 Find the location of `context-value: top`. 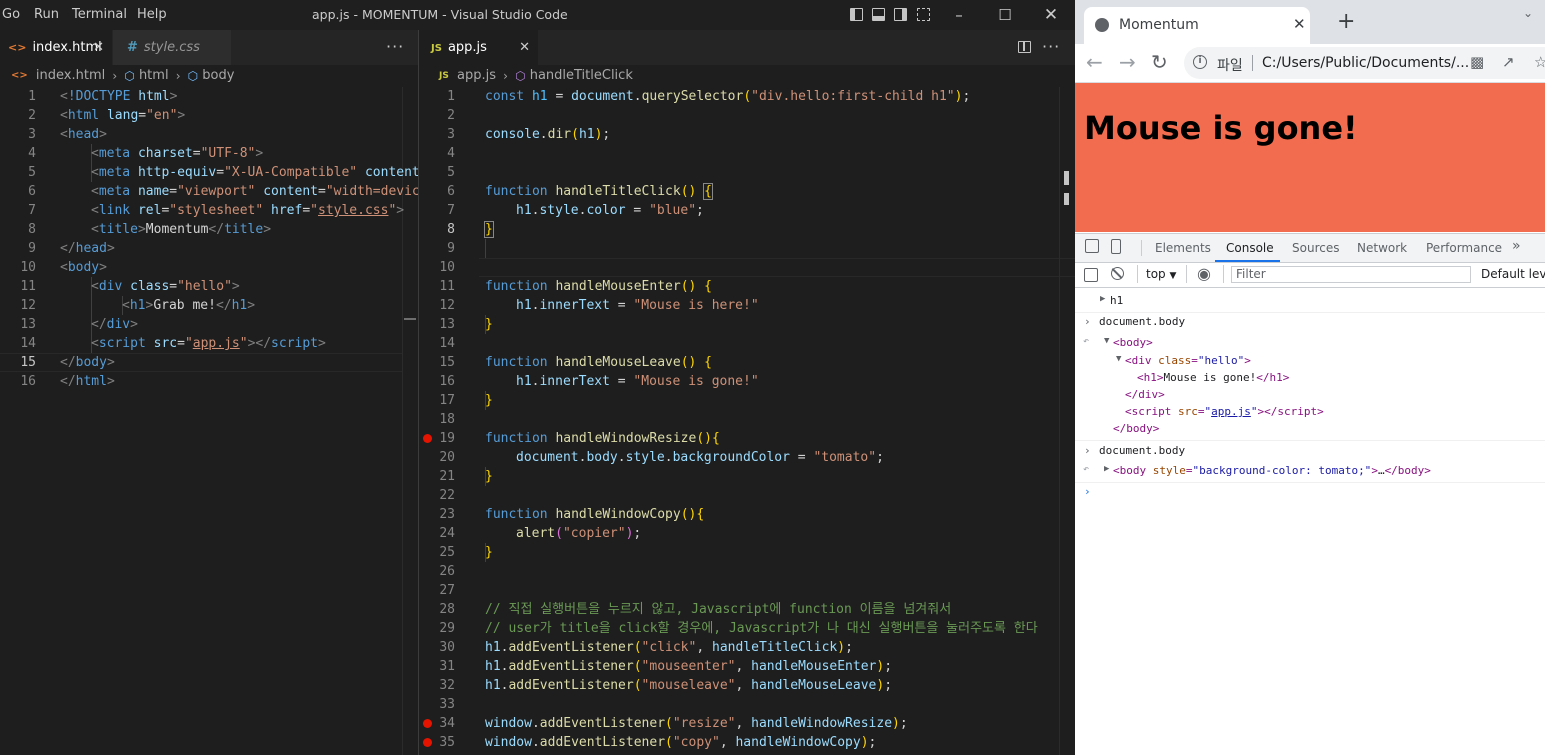

context-value: top is located at coordinates (1156, 274).